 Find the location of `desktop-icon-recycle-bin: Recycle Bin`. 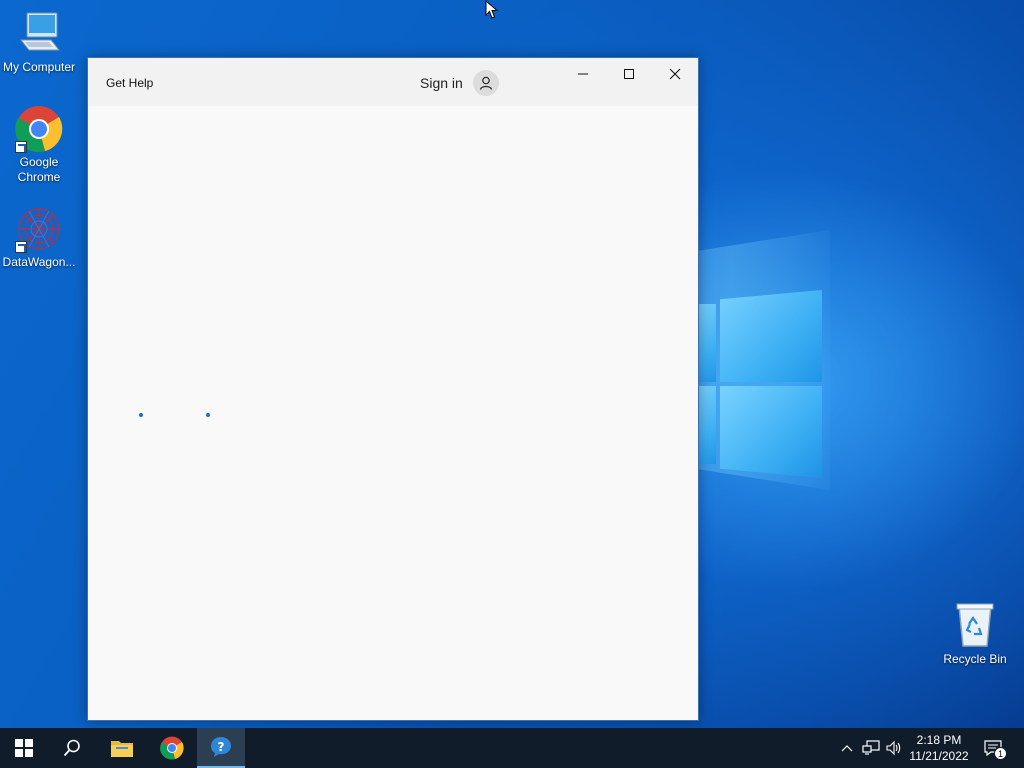

desktop-icon-recycle-bin: Recycle Bin is located at coordinates (975, 634).